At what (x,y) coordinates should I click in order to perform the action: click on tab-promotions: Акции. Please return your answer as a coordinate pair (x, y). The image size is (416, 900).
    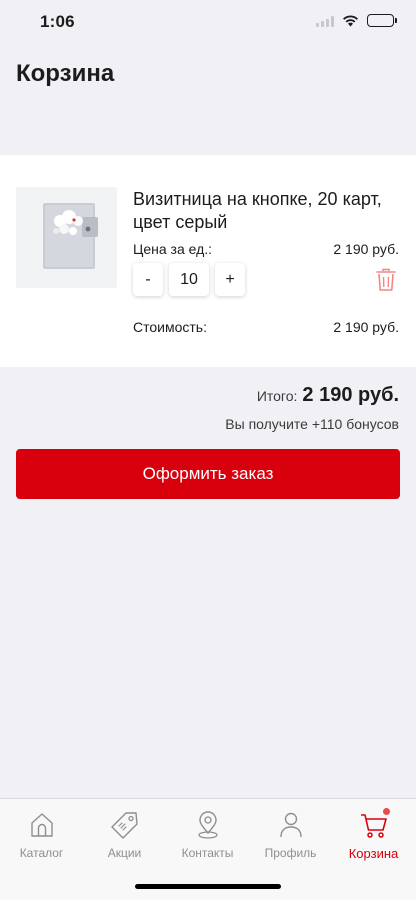
    Looking at the image, I should click on (124, 834).